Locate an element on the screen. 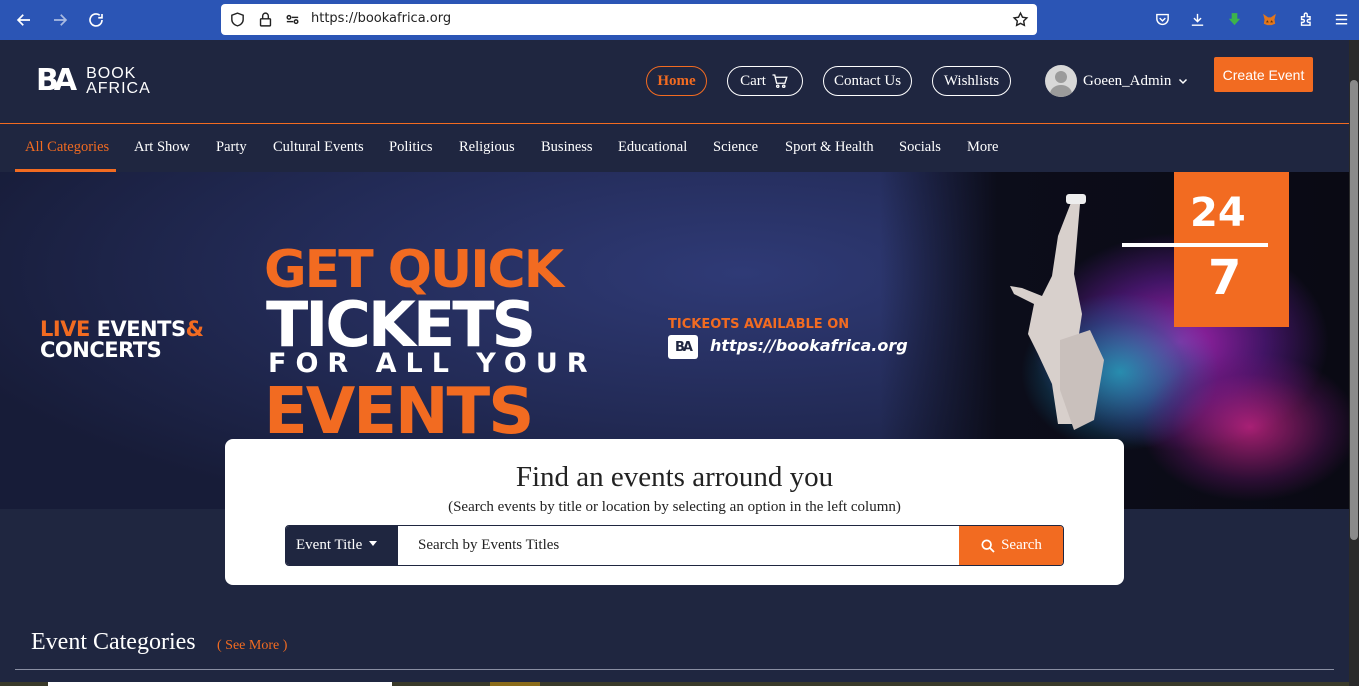 This screenshot has width=1359, height=686. nav-home-label: Home is located at coordinates (676, 80).